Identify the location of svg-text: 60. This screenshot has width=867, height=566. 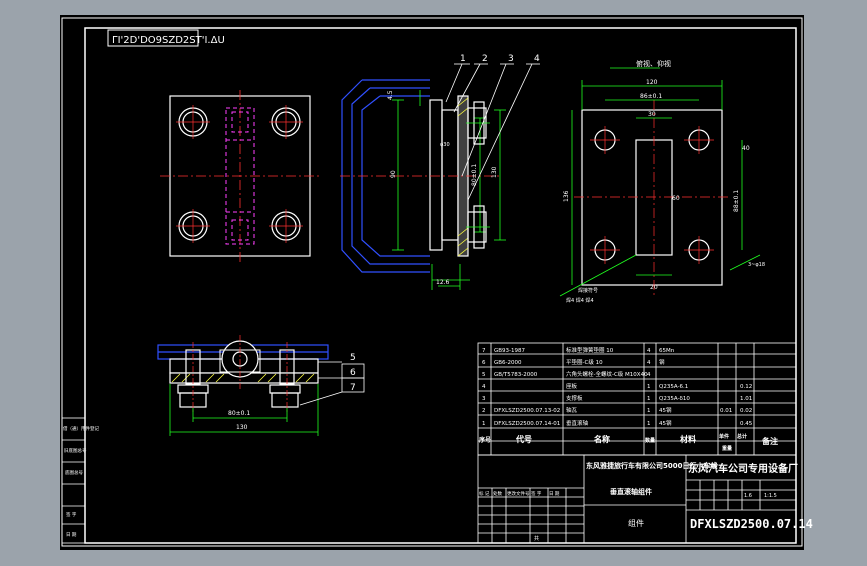
(676, 198).